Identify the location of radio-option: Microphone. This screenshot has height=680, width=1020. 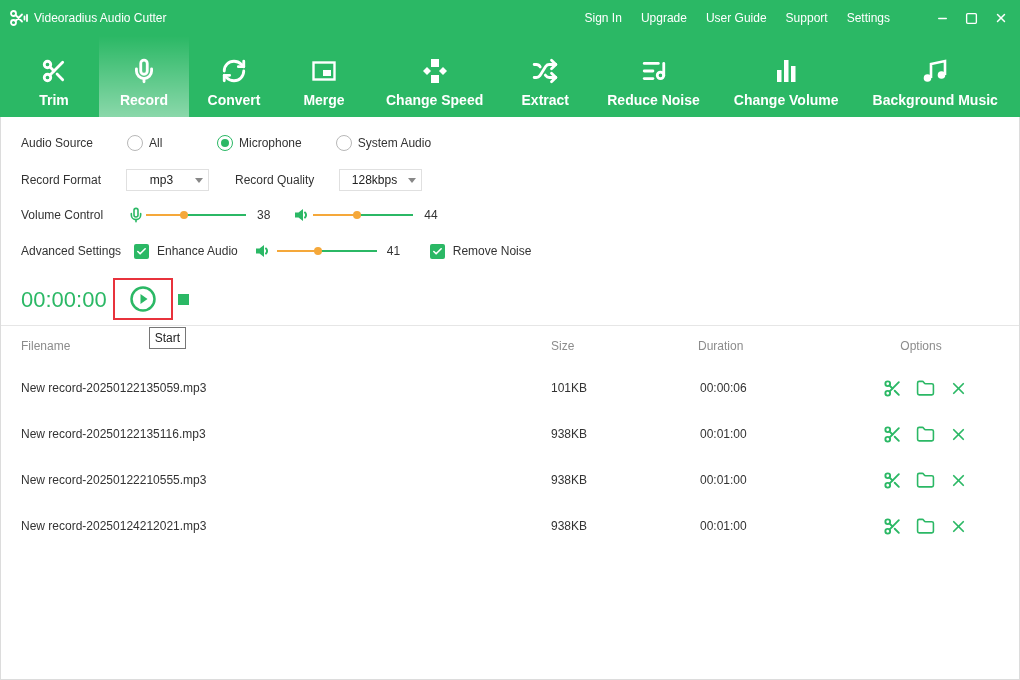
(259, 143).